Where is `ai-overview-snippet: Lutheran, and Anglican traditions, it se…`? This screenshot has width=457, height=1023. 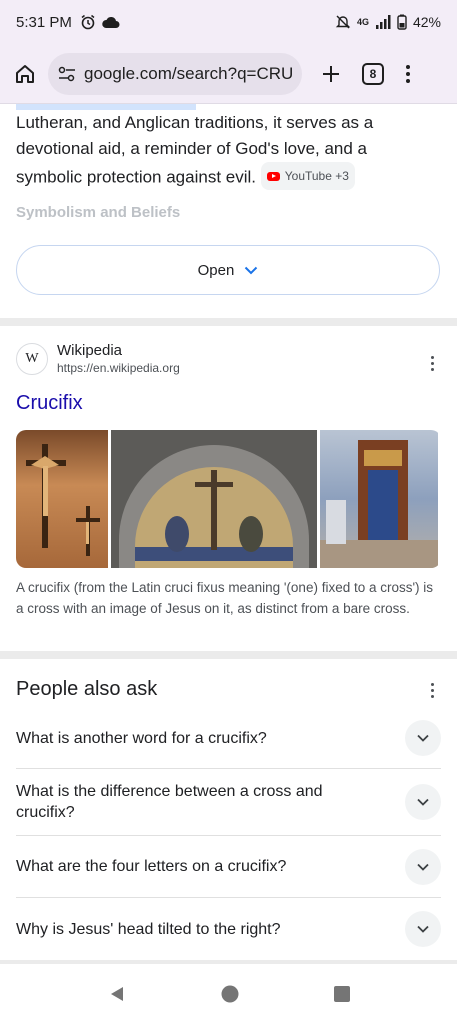 ai-overview-snippet: Lutheran, and Anglican traditions, it se… is located at coordinates (226, 150).